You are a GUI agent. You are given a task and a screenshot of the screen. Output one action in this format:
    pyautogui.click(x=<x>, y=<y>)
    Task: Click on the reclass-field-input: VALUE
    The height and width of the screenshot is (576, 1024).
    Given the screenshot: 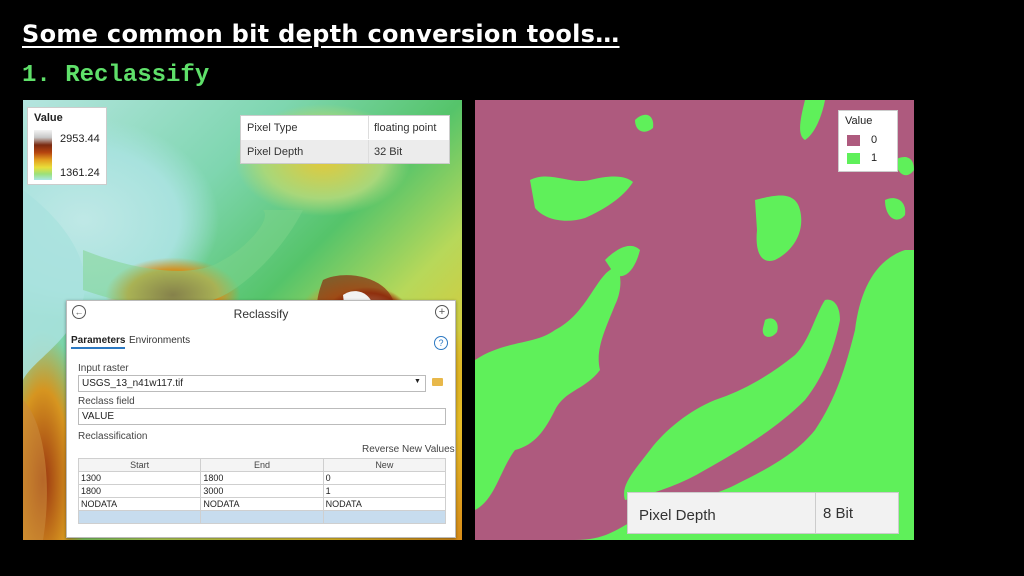 What is the action you would take?
    pyautogui.click(x=262, y=416)
    